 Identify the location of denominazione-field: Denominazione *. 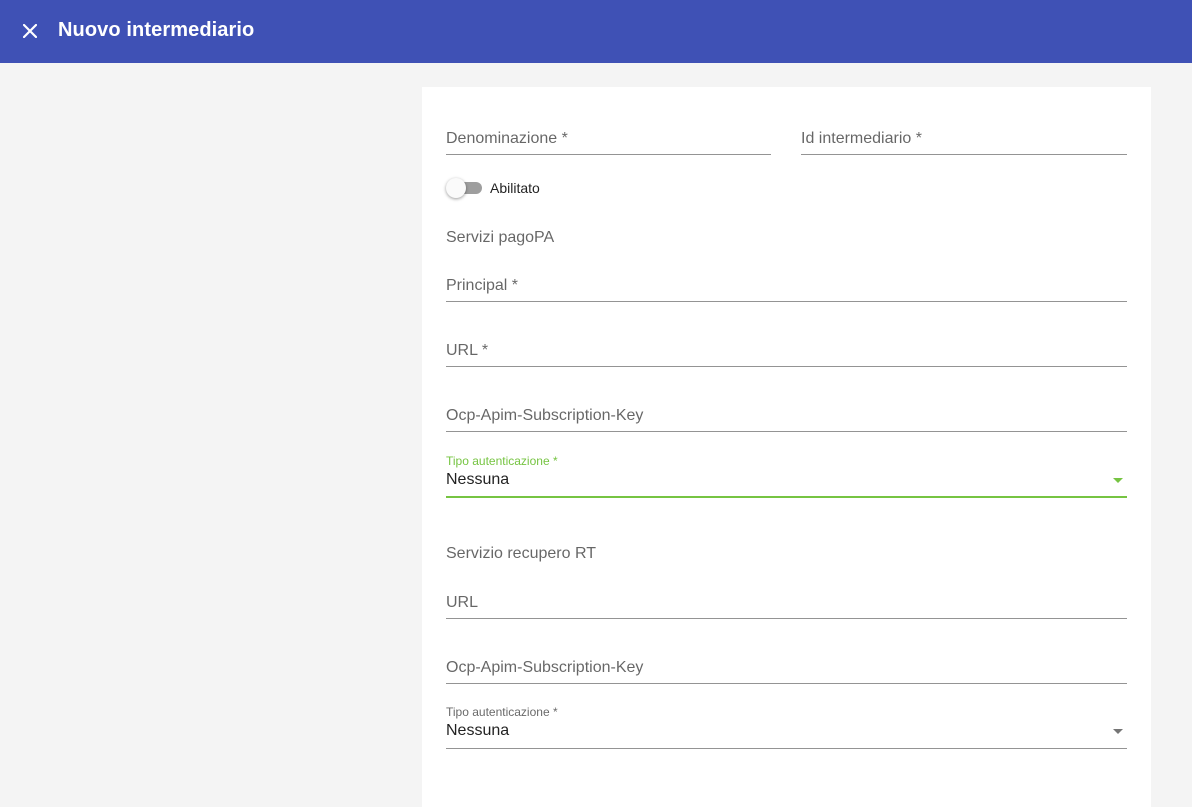
(608, 142).